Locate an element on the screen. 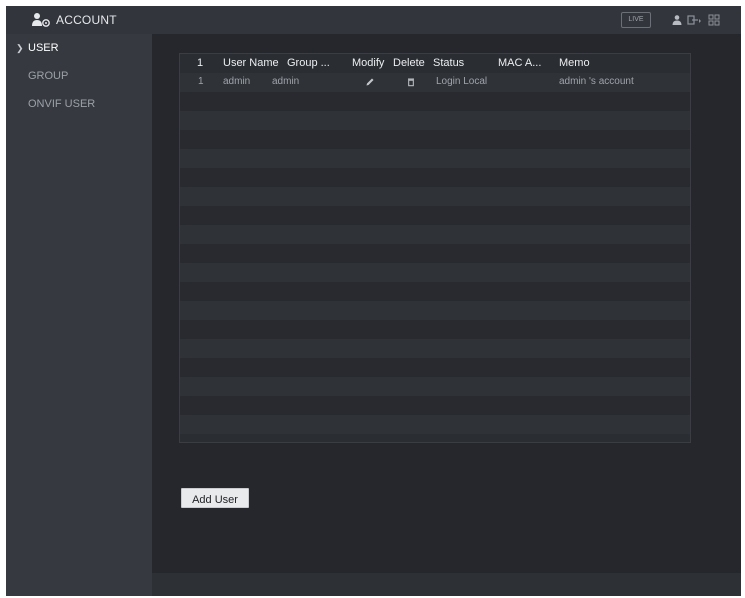 This screenshot has height=598, width=745. user-icon is located at coordinates (677, 20).